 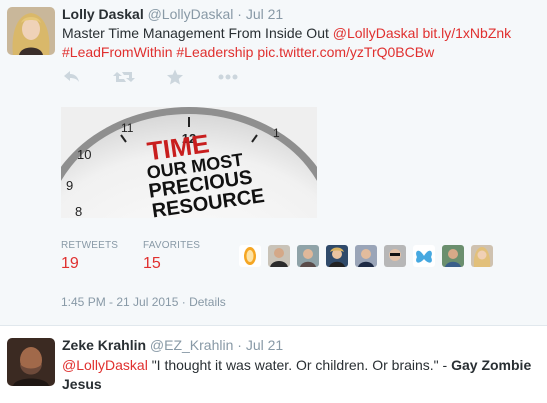 I want to click on tweet-meta: 1:45 PM - 21 Jul 2015 · Details, so click(x=143, y=302).